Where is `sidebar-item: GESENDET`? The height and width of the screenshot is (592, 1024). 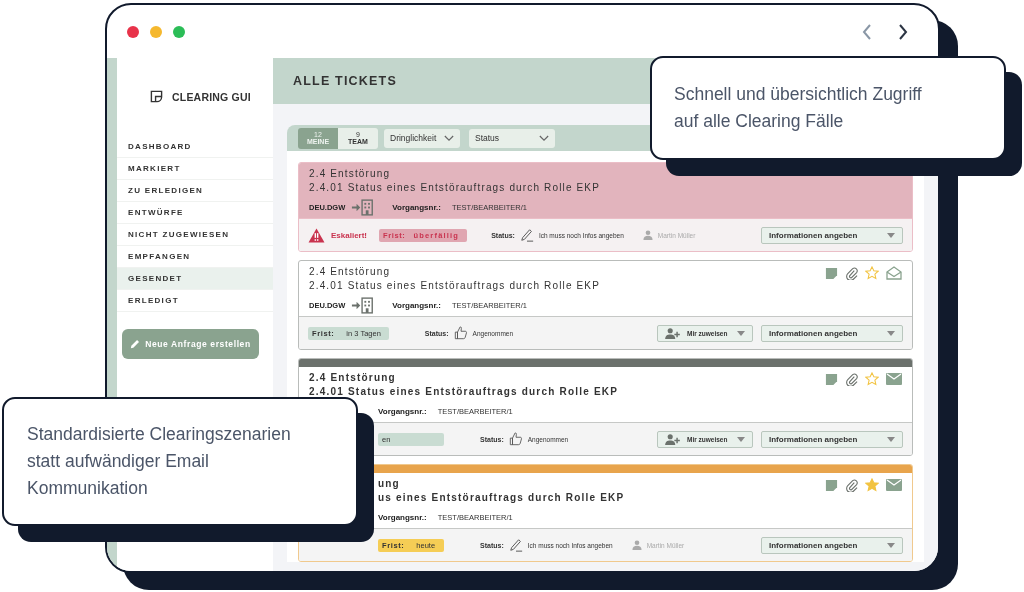
sidebar-item: GESENDET is located at coordinates (195, 279).